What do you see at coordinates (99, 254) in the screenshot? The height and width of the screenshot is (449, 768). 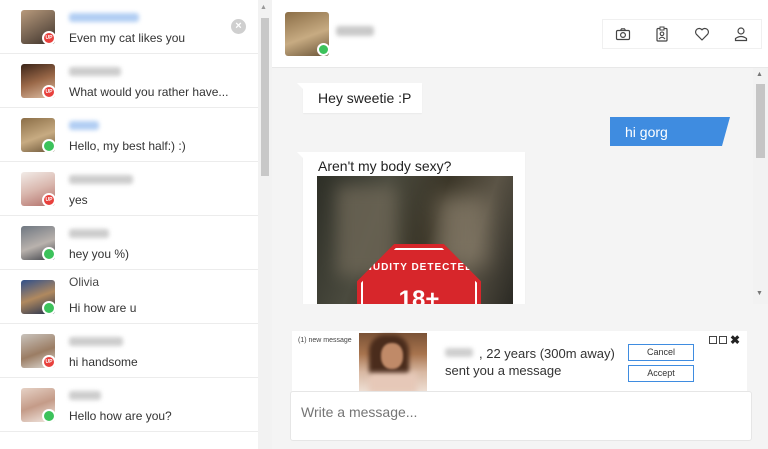 I see `message-preview: hey you %)` at bounding box center [99, 254].